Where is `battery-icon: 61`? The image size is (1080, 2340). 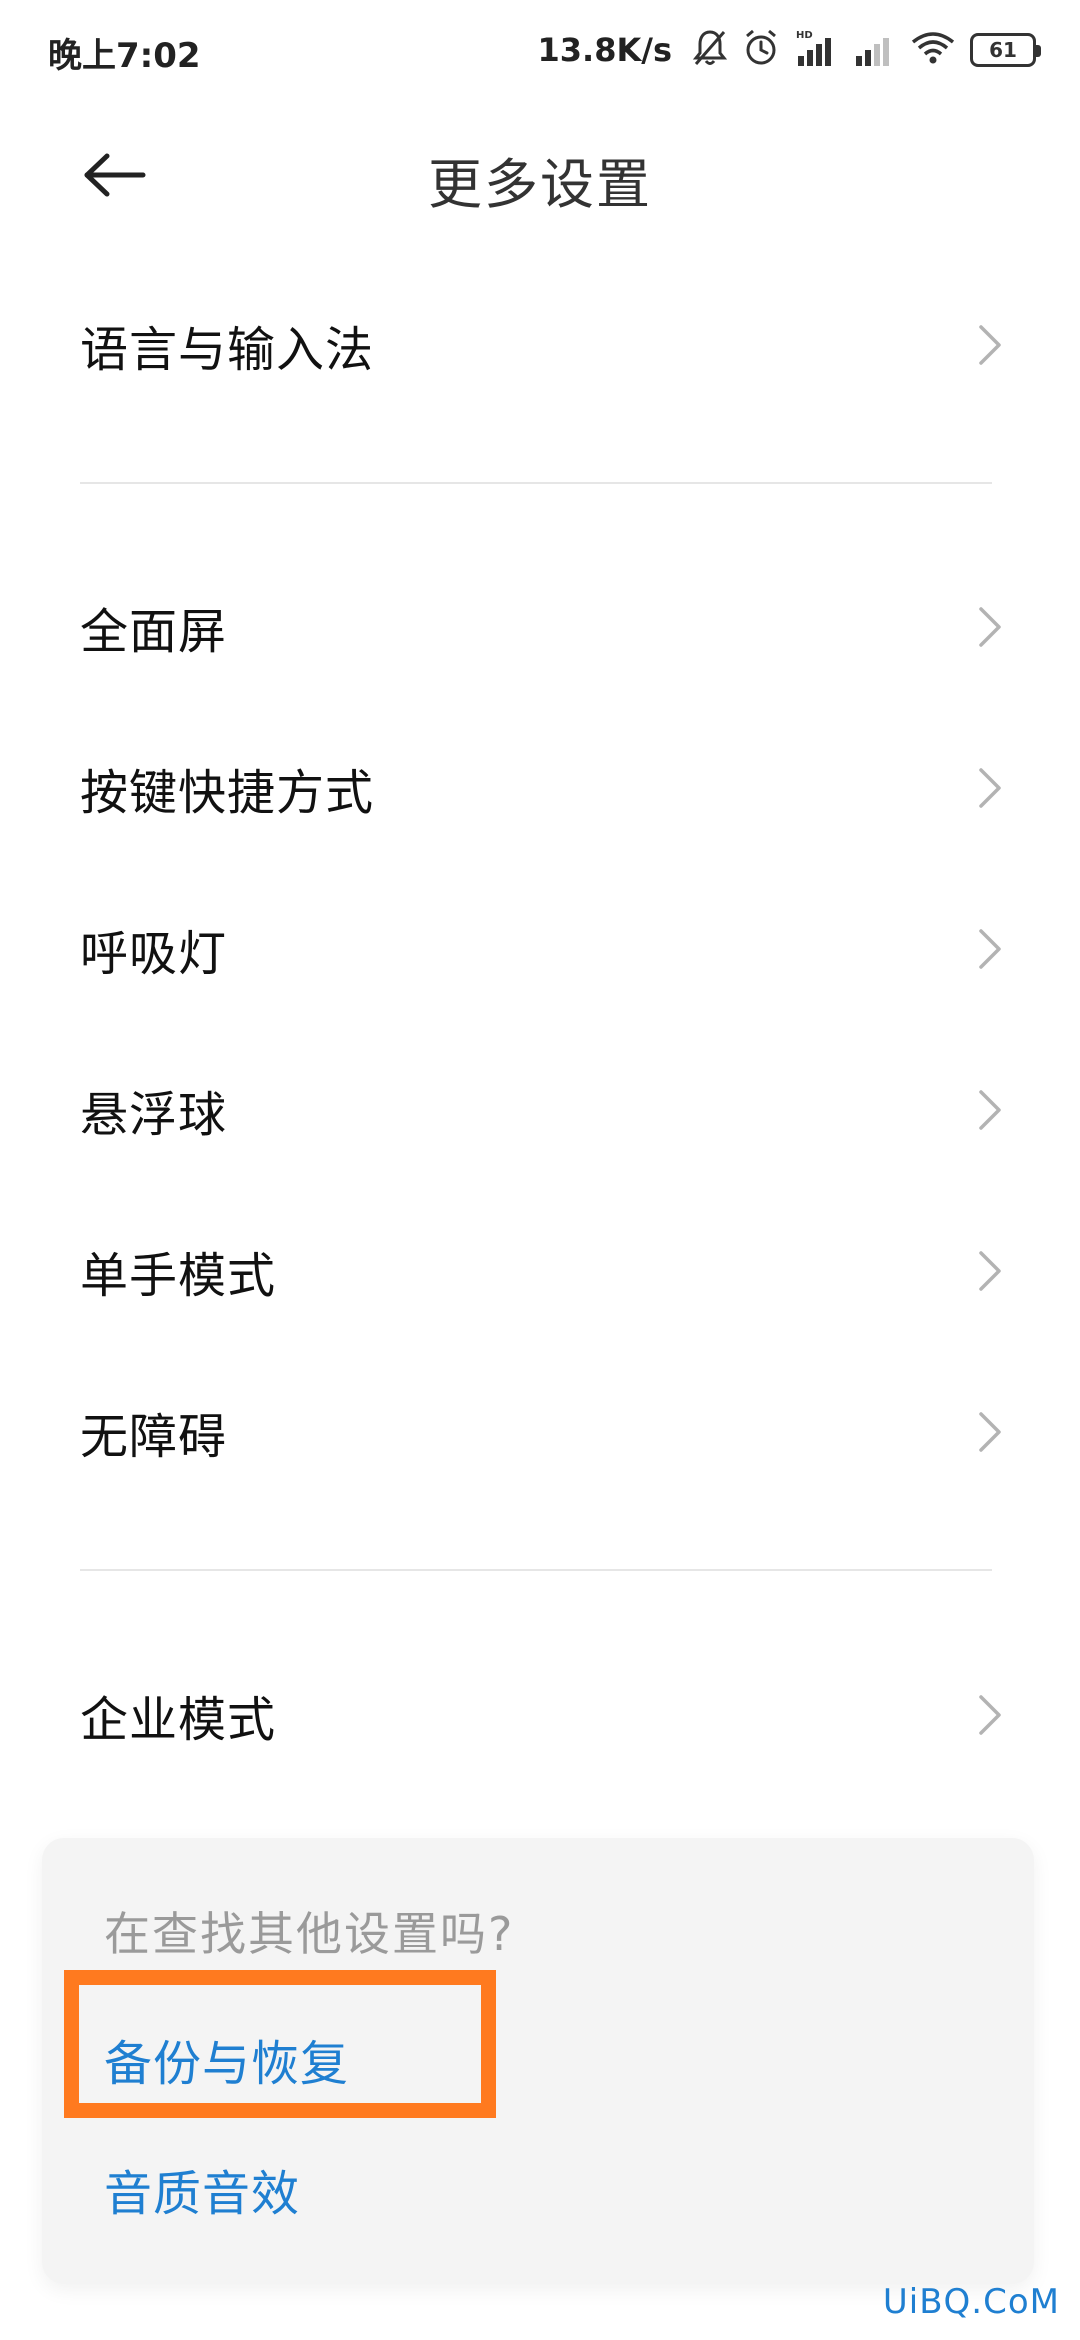 battery-icon: 61 is located at coordinates (1005, 50).